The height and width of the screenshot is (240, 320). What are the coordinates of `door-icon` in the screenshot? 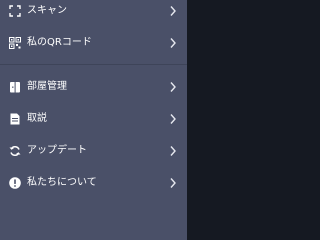 It's located at (15, 87).